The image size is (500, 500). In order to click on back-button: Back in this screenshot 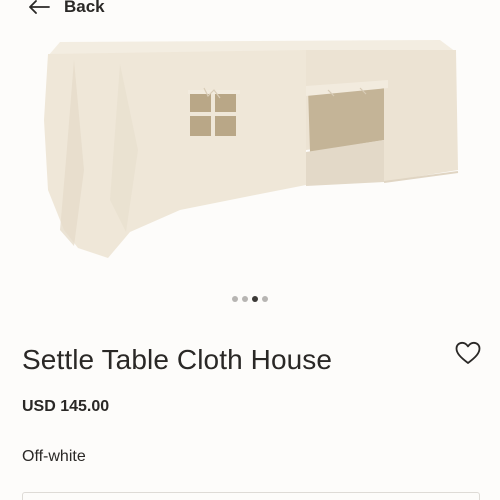, I will do `click(66, 10)`.